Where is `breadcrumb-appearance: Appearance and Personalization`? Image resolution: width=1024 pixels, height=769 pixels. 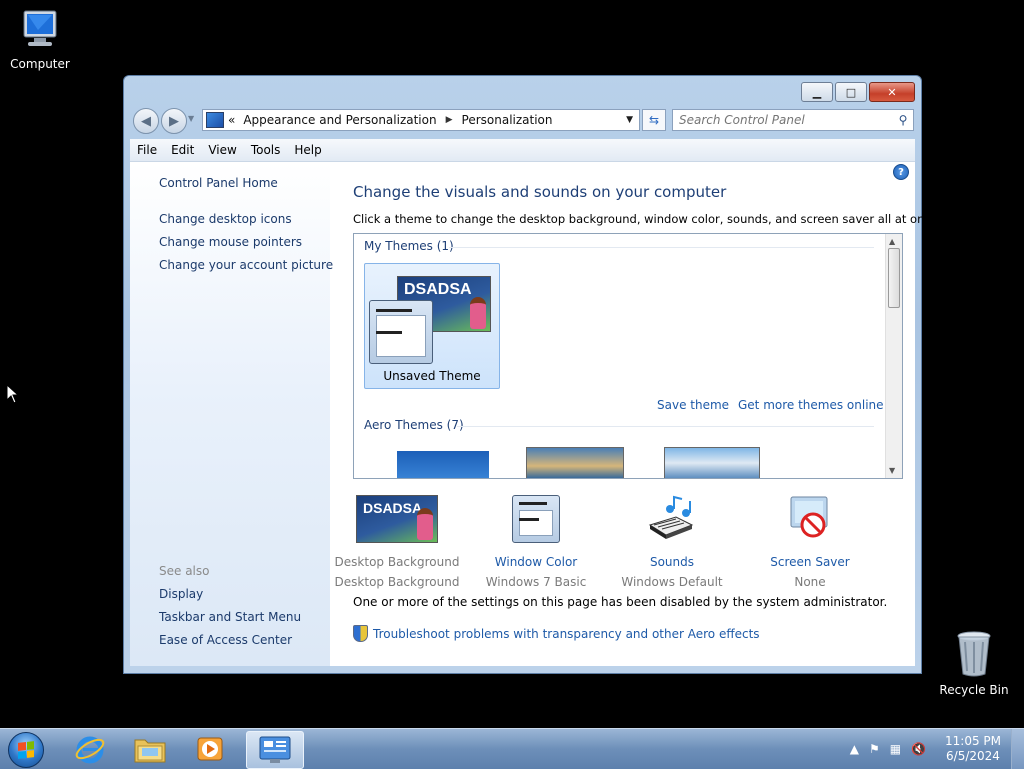
breadcrumb-appearance: Appearance and Personalization is located at coordinates (339, 120).